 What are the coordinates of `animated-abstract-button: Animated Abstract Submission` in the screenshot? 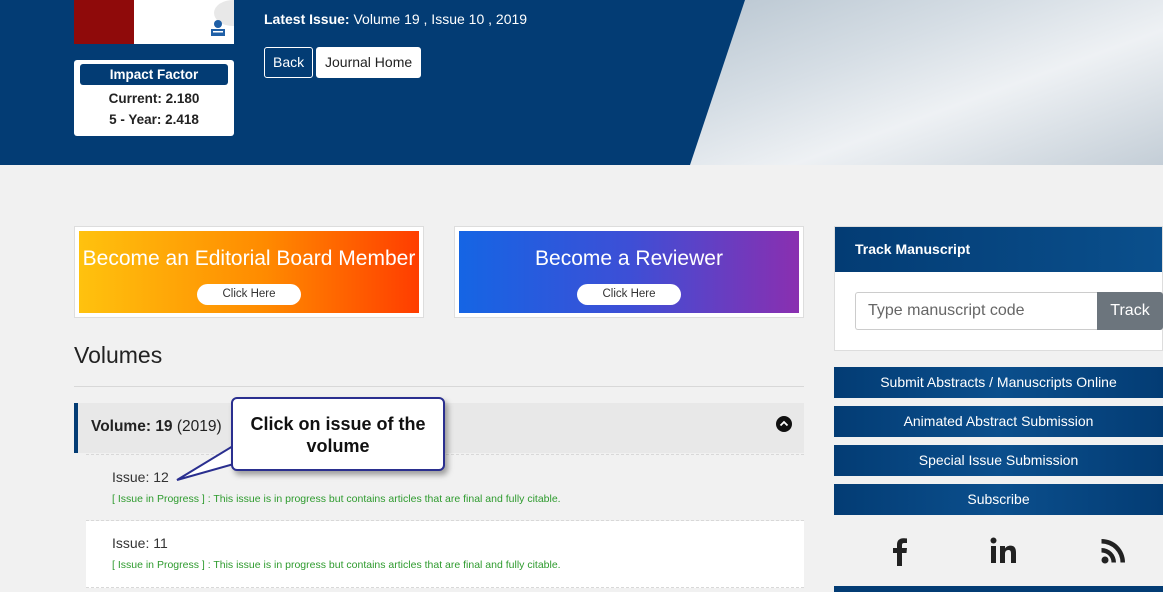 It's located at (998, 421).